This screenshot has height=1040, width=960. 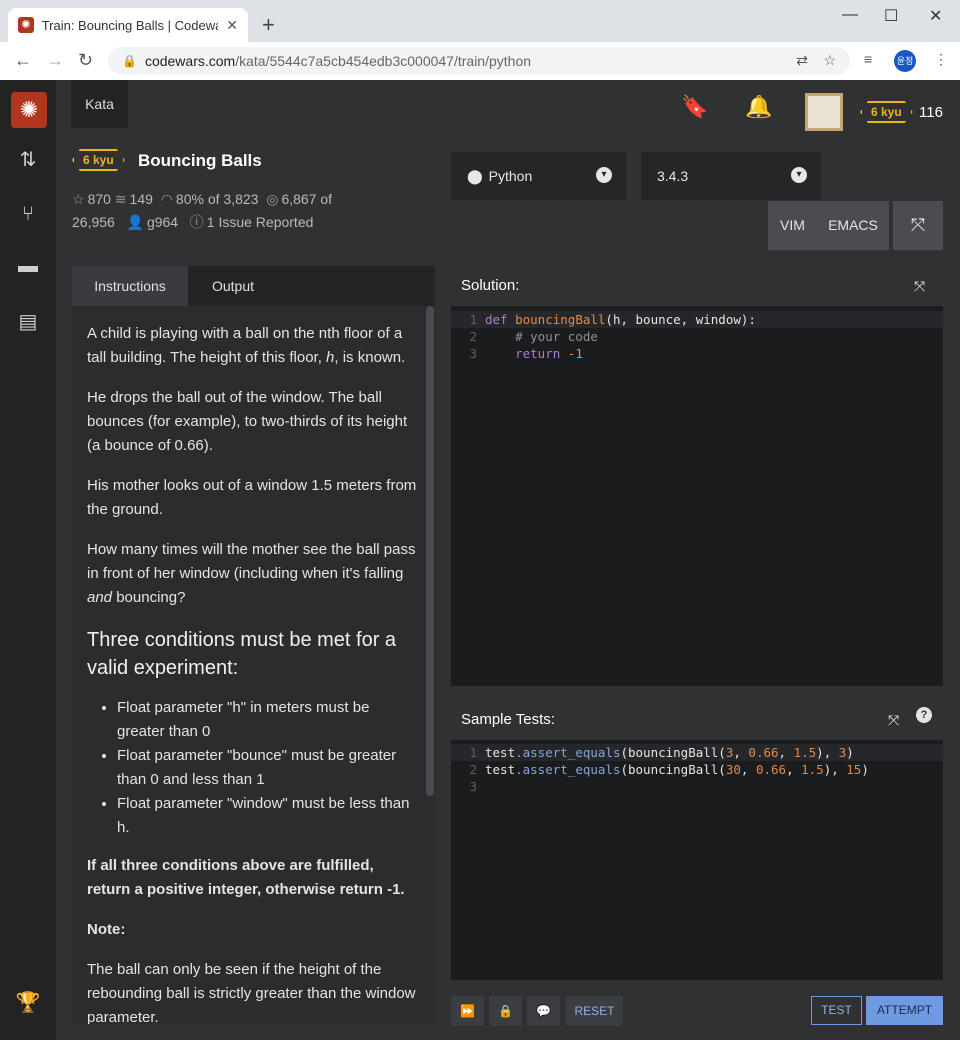 What do you see at coordinates (166, 199) in the screenshot?
I see `satisfaction-icon: ◠` at bounding box center [166, 199].